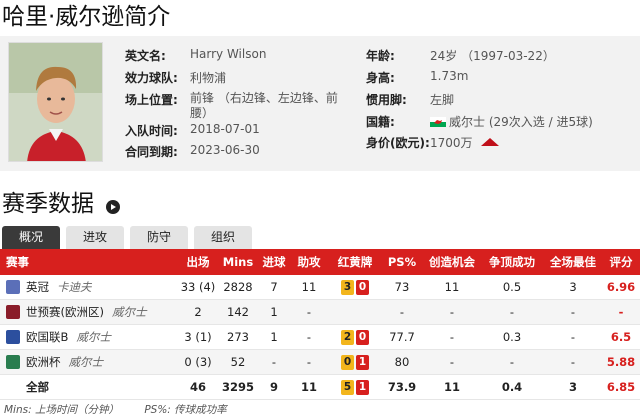 The width and height of the screenshot is (640, 418). I want to click on ps-cell: 77.7, so click(402, 337).